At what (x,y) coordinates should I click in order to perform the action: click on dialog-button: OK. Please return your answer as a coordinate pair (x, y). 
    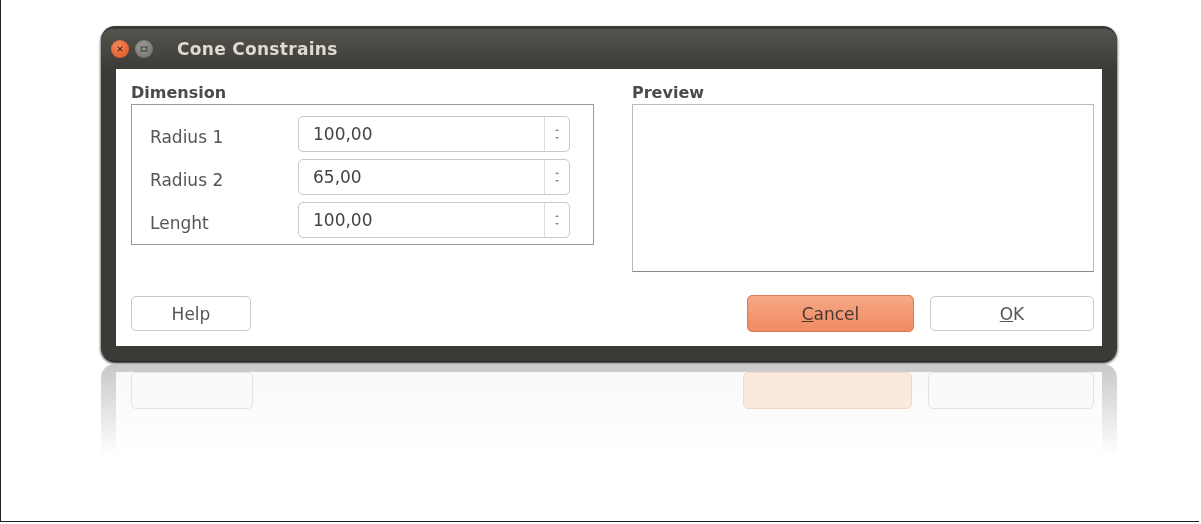
    Looking at the image, I should click on (1012, 313).